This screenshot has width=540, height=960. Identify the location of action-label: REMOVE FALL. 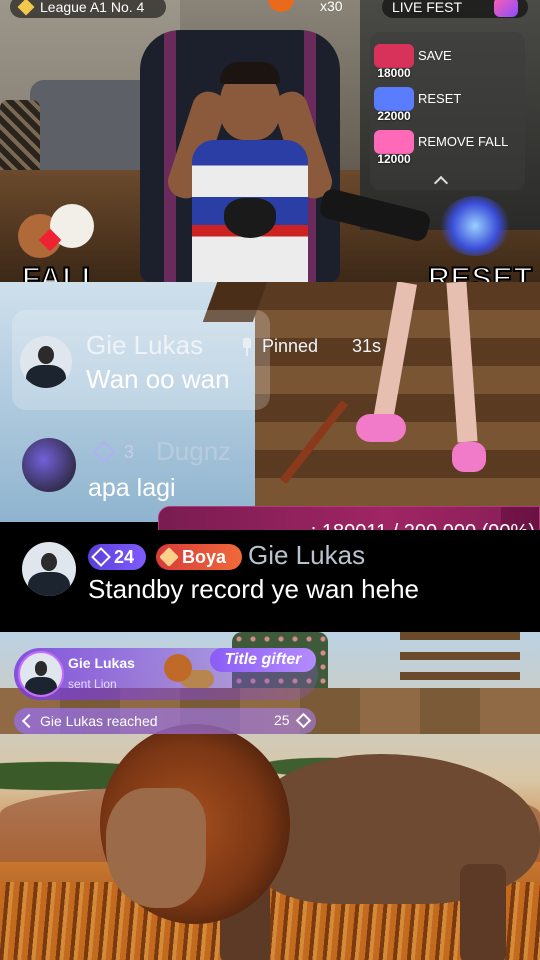
(463, 141).